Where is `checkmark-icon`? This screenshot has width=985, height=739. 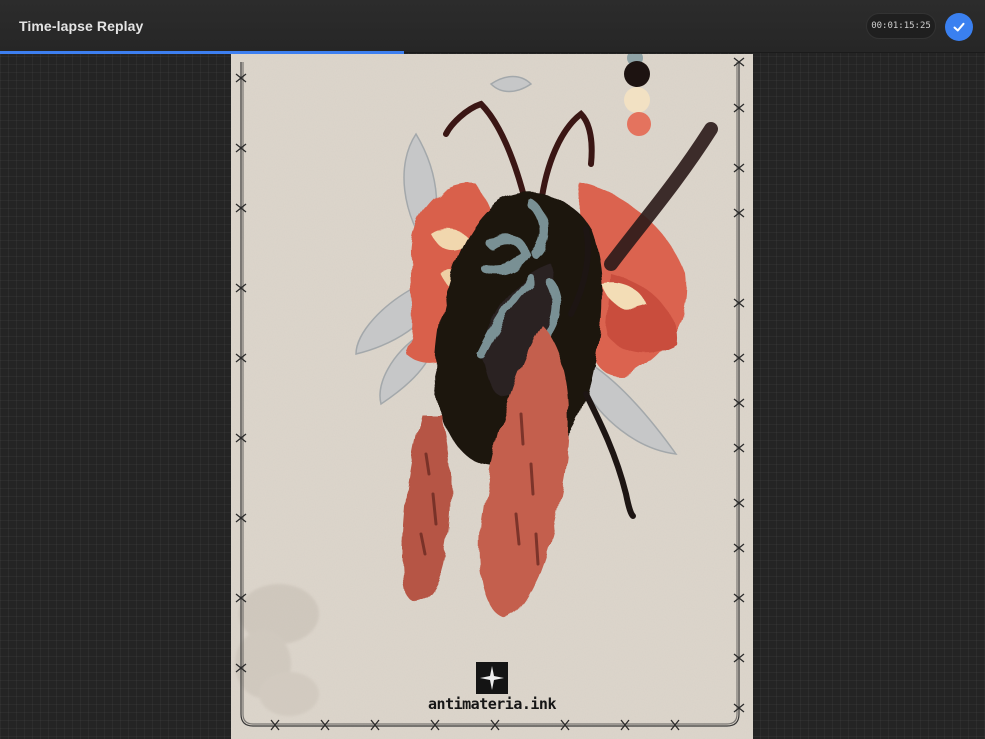 checkmark-icon is located at coordinates (959, 27).